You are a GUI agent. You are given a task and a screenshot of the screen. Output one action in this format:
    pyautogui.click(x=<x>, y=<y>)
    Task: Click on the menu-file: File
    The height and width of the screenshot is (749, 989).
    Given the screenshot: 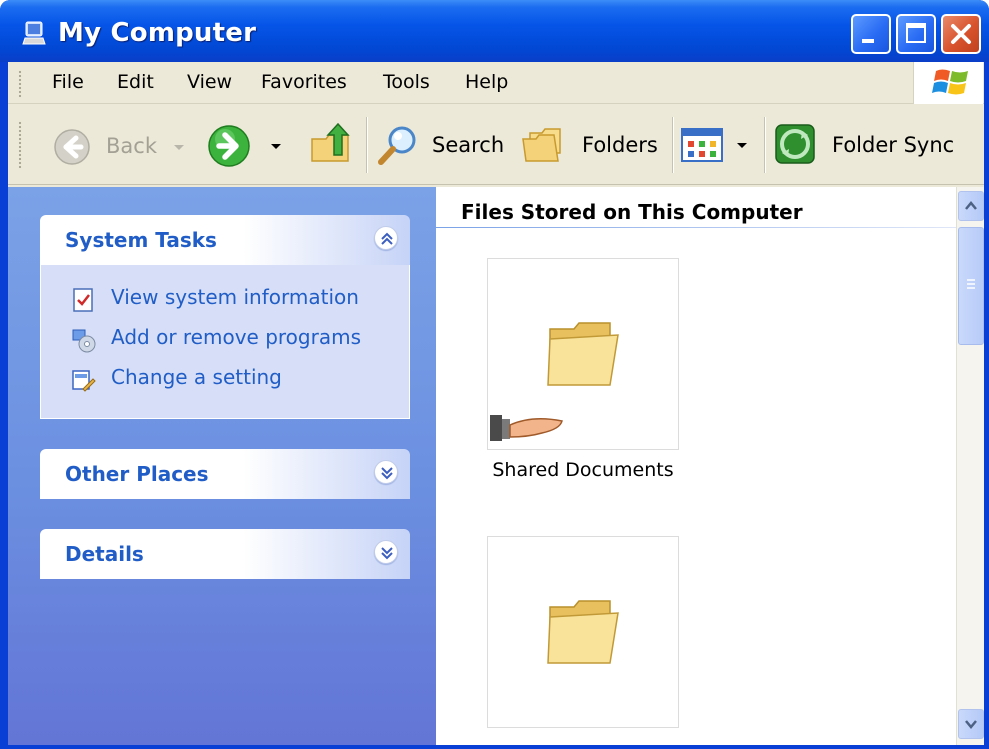 What is the action you would take?
    pyautogui.click(x=68, y=82)
    